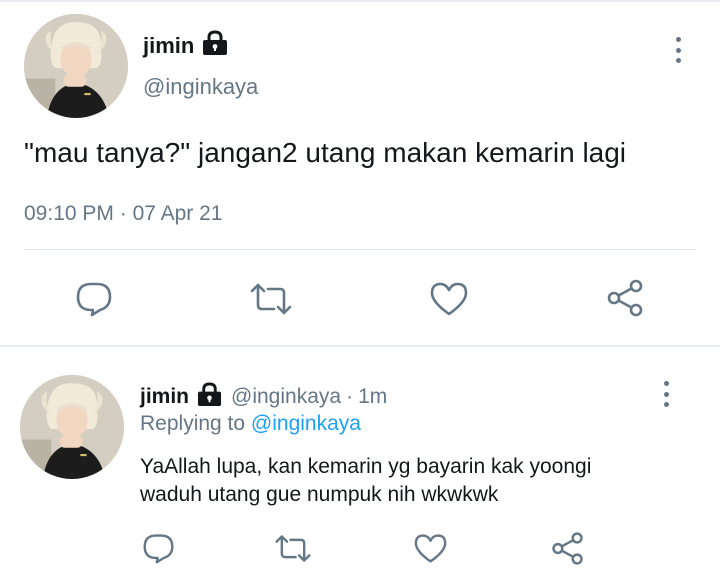 This screenshot has width=720, height=576. I want to click on replying-prefix: Replying to, so click(193, 423).